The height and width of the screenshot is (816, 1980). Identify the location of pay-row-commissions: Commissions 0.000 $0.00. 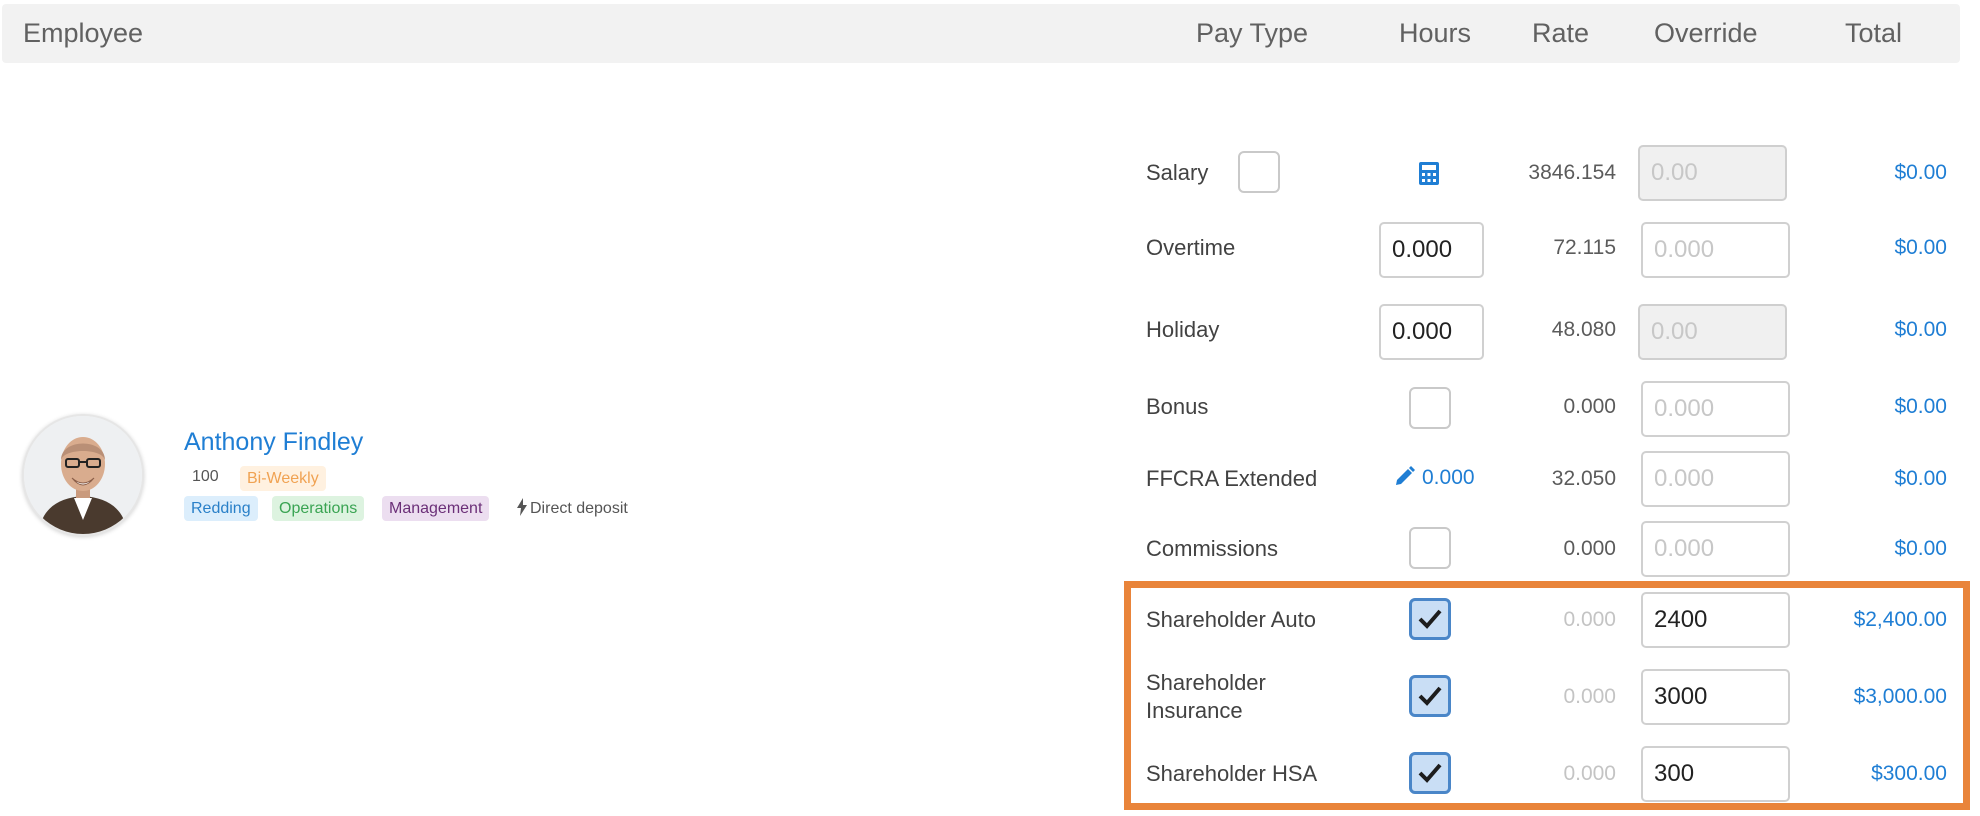
(1551, 549).